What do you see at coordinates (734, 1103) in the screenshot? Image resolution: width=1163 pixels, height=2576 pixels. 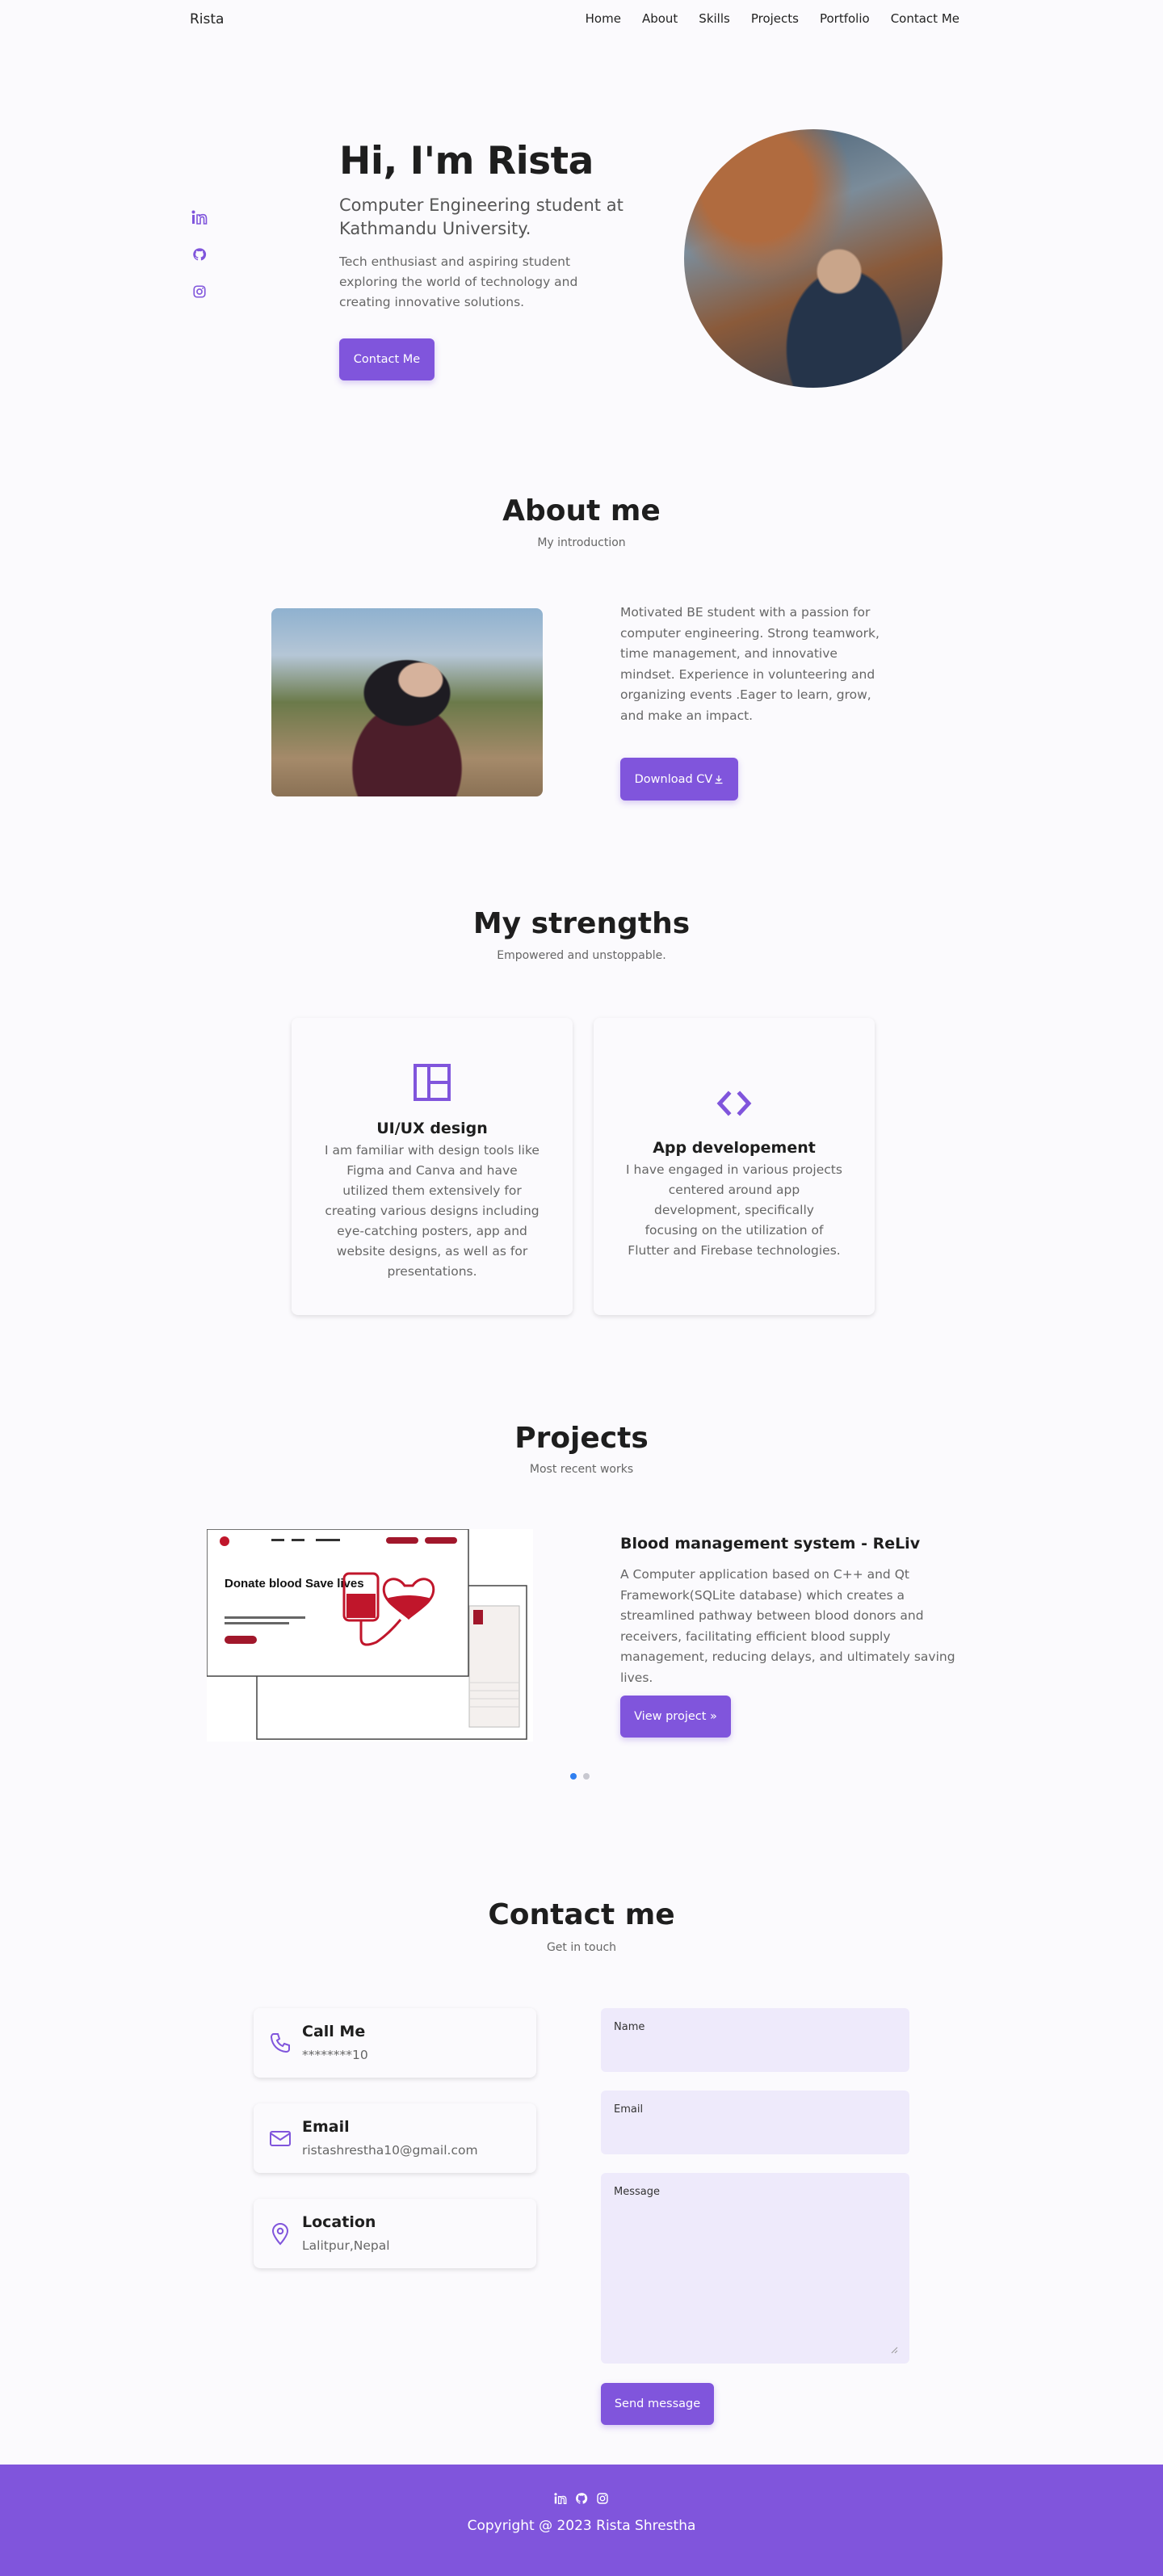 I see `code-icon` at bounding box center [734, 1103].